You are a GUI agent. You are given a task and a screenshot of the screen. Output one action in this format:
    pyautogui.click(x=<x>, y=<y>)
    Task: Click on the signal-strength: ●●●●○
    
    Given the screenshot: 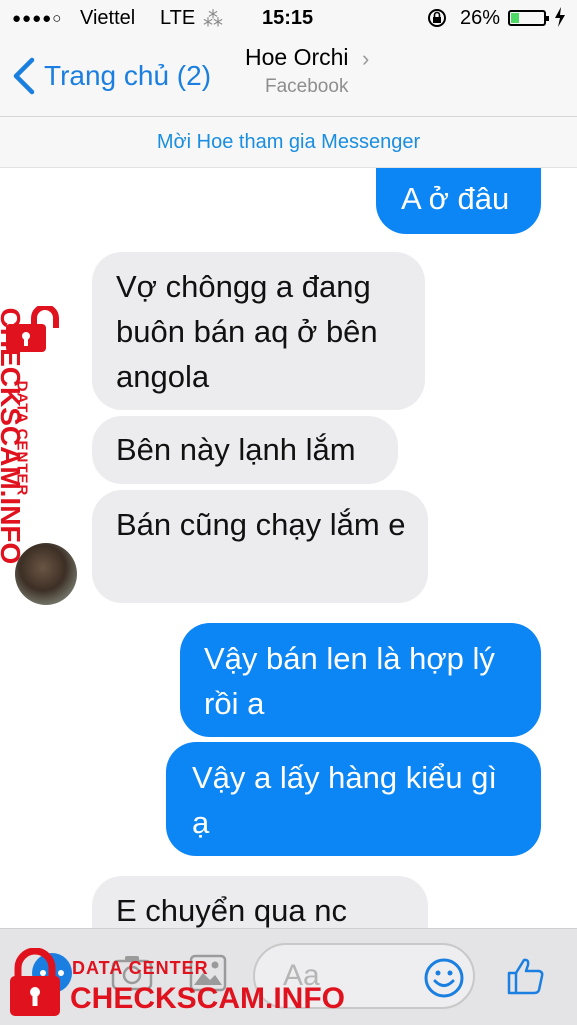 What is the action you would take?
    pyautogui.click(x=37, y=18)
    